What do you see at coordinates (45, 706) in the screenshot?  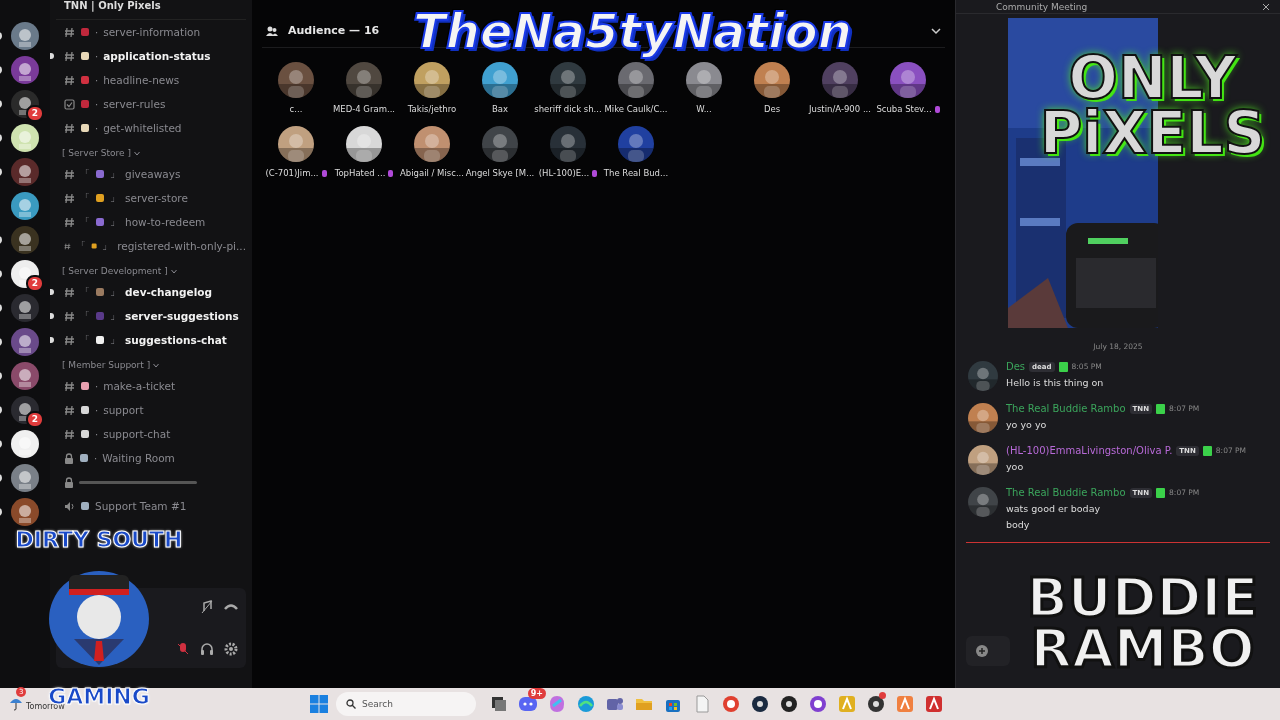 I see `weather-text: Tomorrow` at bounding box center [45, 706].